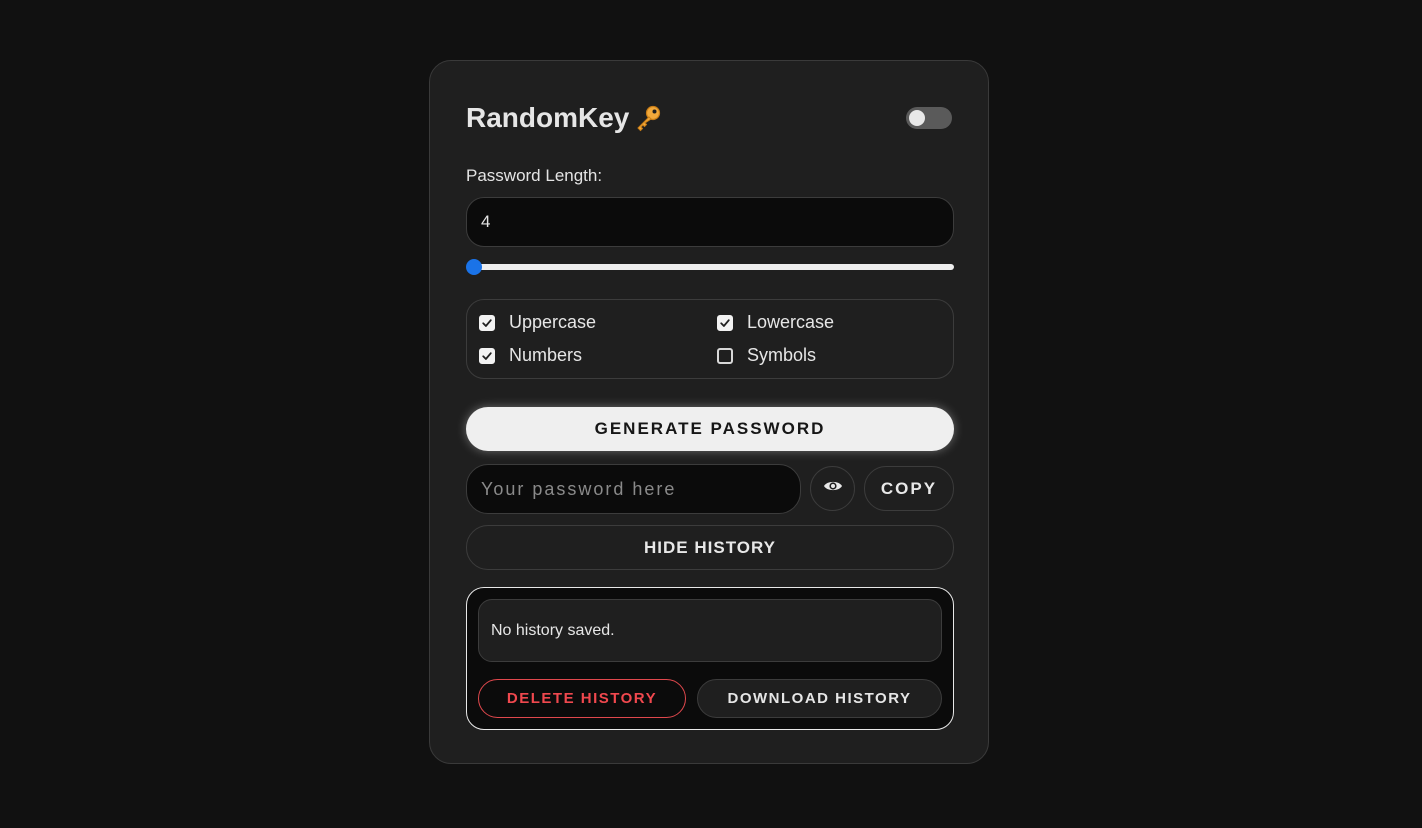 The height and width of the screenshot is (828, 1422). Describe the element at coordinates (534, 175) in the screenshot. I see `password-length-label: Password Length:` at that location.